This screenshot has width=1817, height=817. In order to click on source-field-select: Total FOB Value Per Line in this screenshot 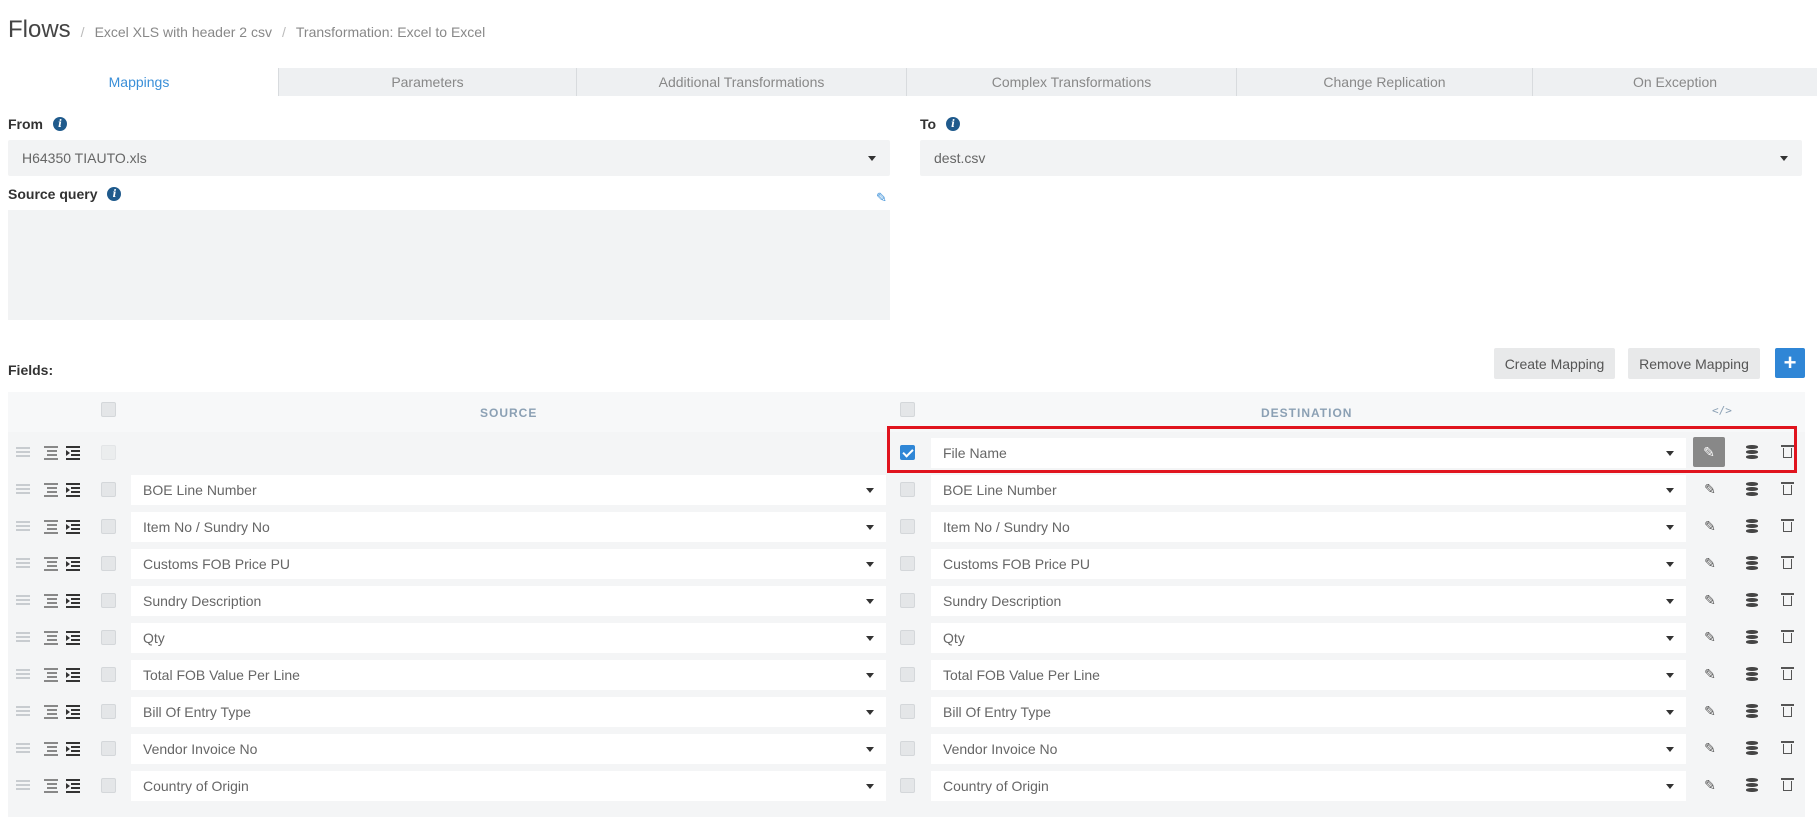, I will do `click(508, 675)`.